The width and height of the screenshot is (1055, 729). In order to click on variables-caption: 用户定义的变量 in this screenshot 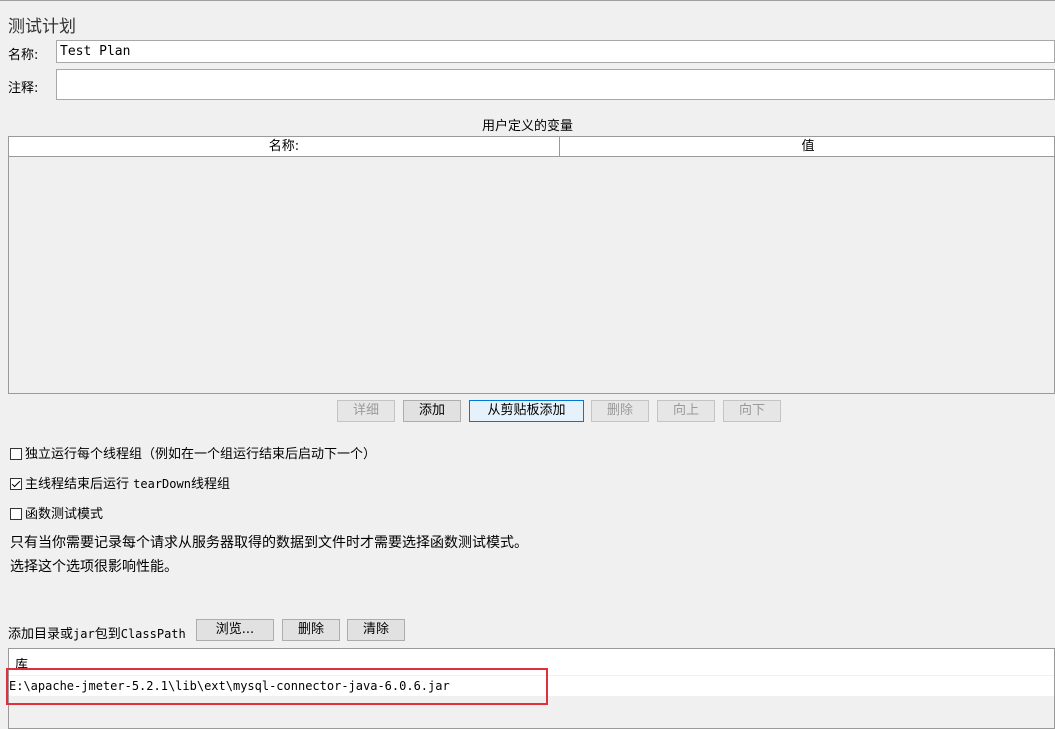, I will do `click(527, 126)`.